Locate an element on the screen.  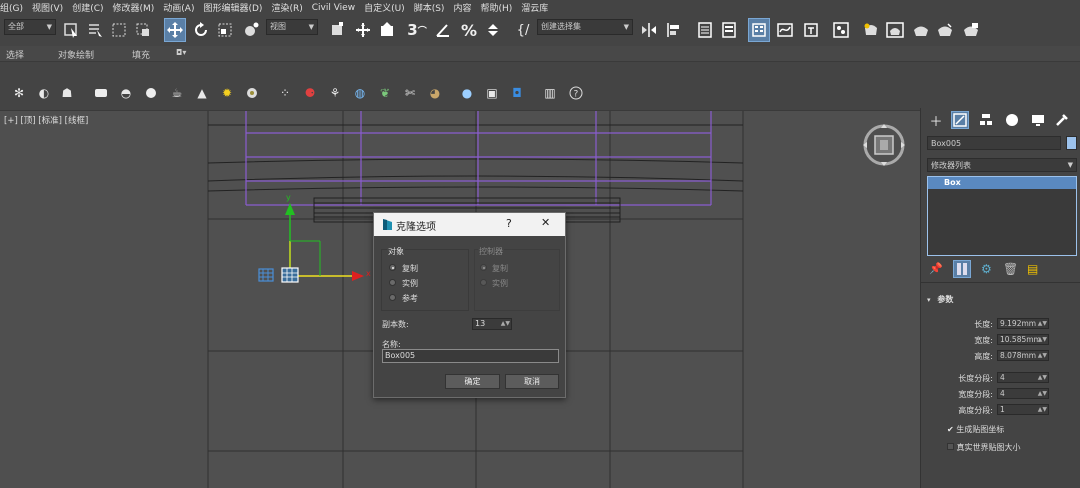
ribbon-toggle-icon is located at coordinates (759, 30).